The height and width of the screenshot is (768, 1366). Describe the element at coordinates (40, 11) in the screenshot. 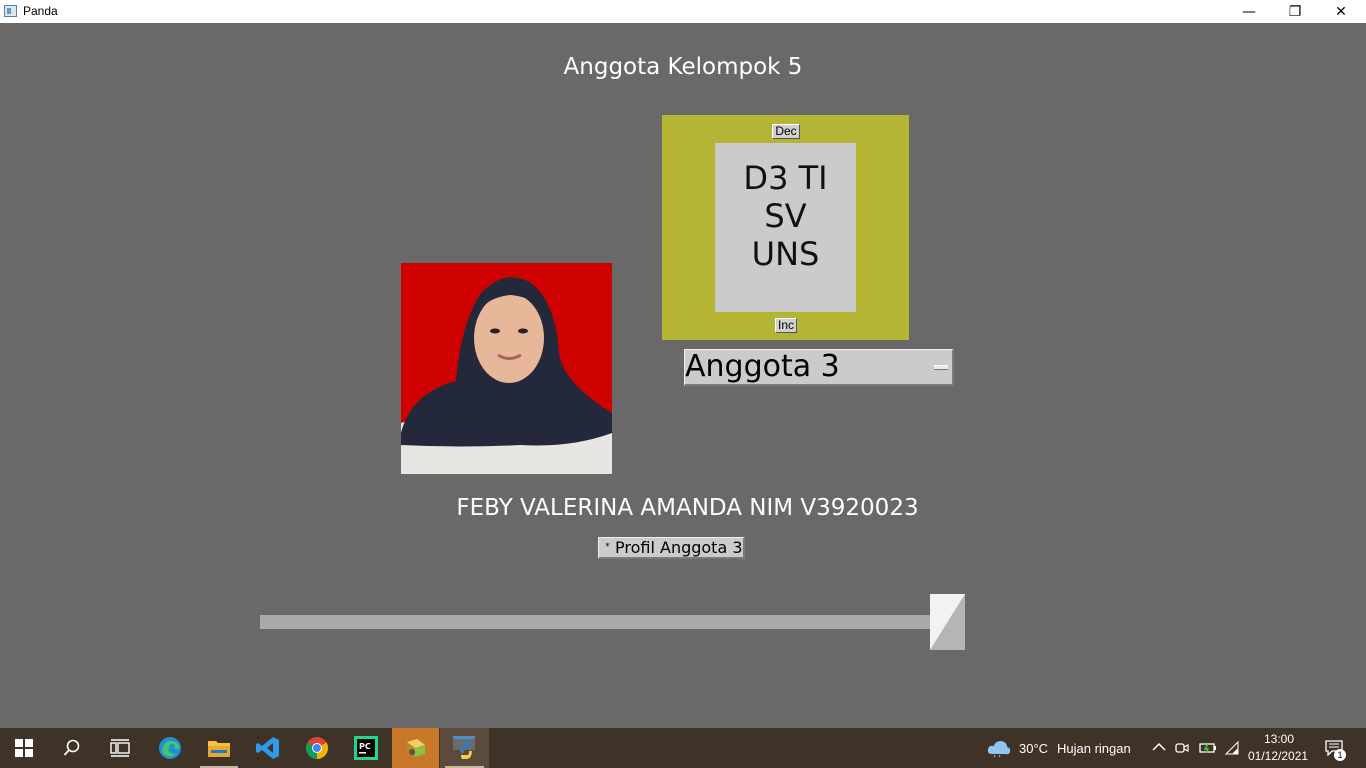

I see `window-title: Panda` at that location.